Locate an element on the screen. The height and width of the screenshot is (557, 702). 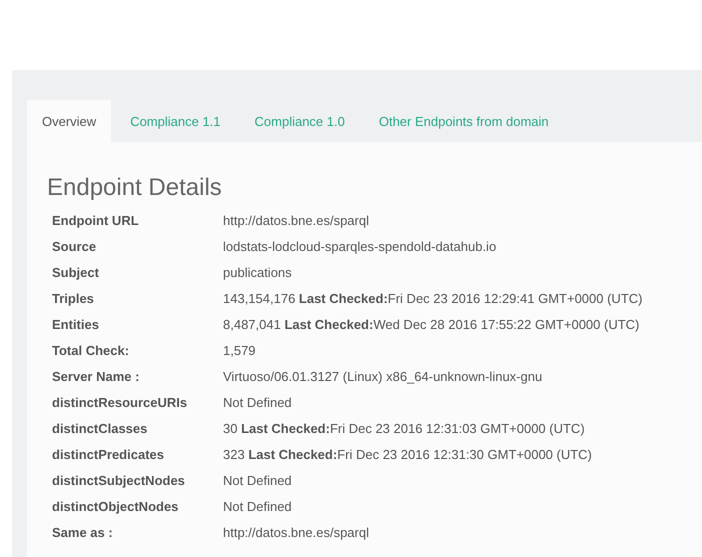
field-label: distinctSubjectNodes is located at coordinates (118, 481).